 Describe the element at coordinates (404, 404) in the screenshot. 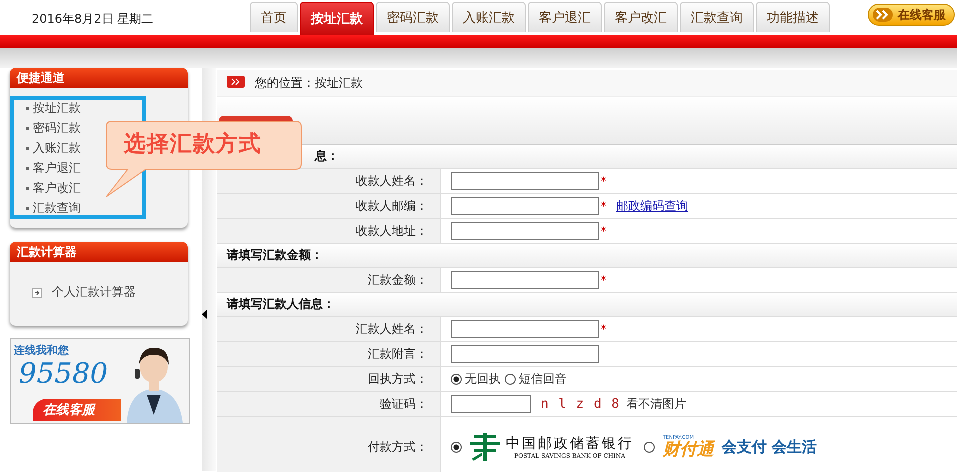

I see `field-label: 验证码：` at that location.